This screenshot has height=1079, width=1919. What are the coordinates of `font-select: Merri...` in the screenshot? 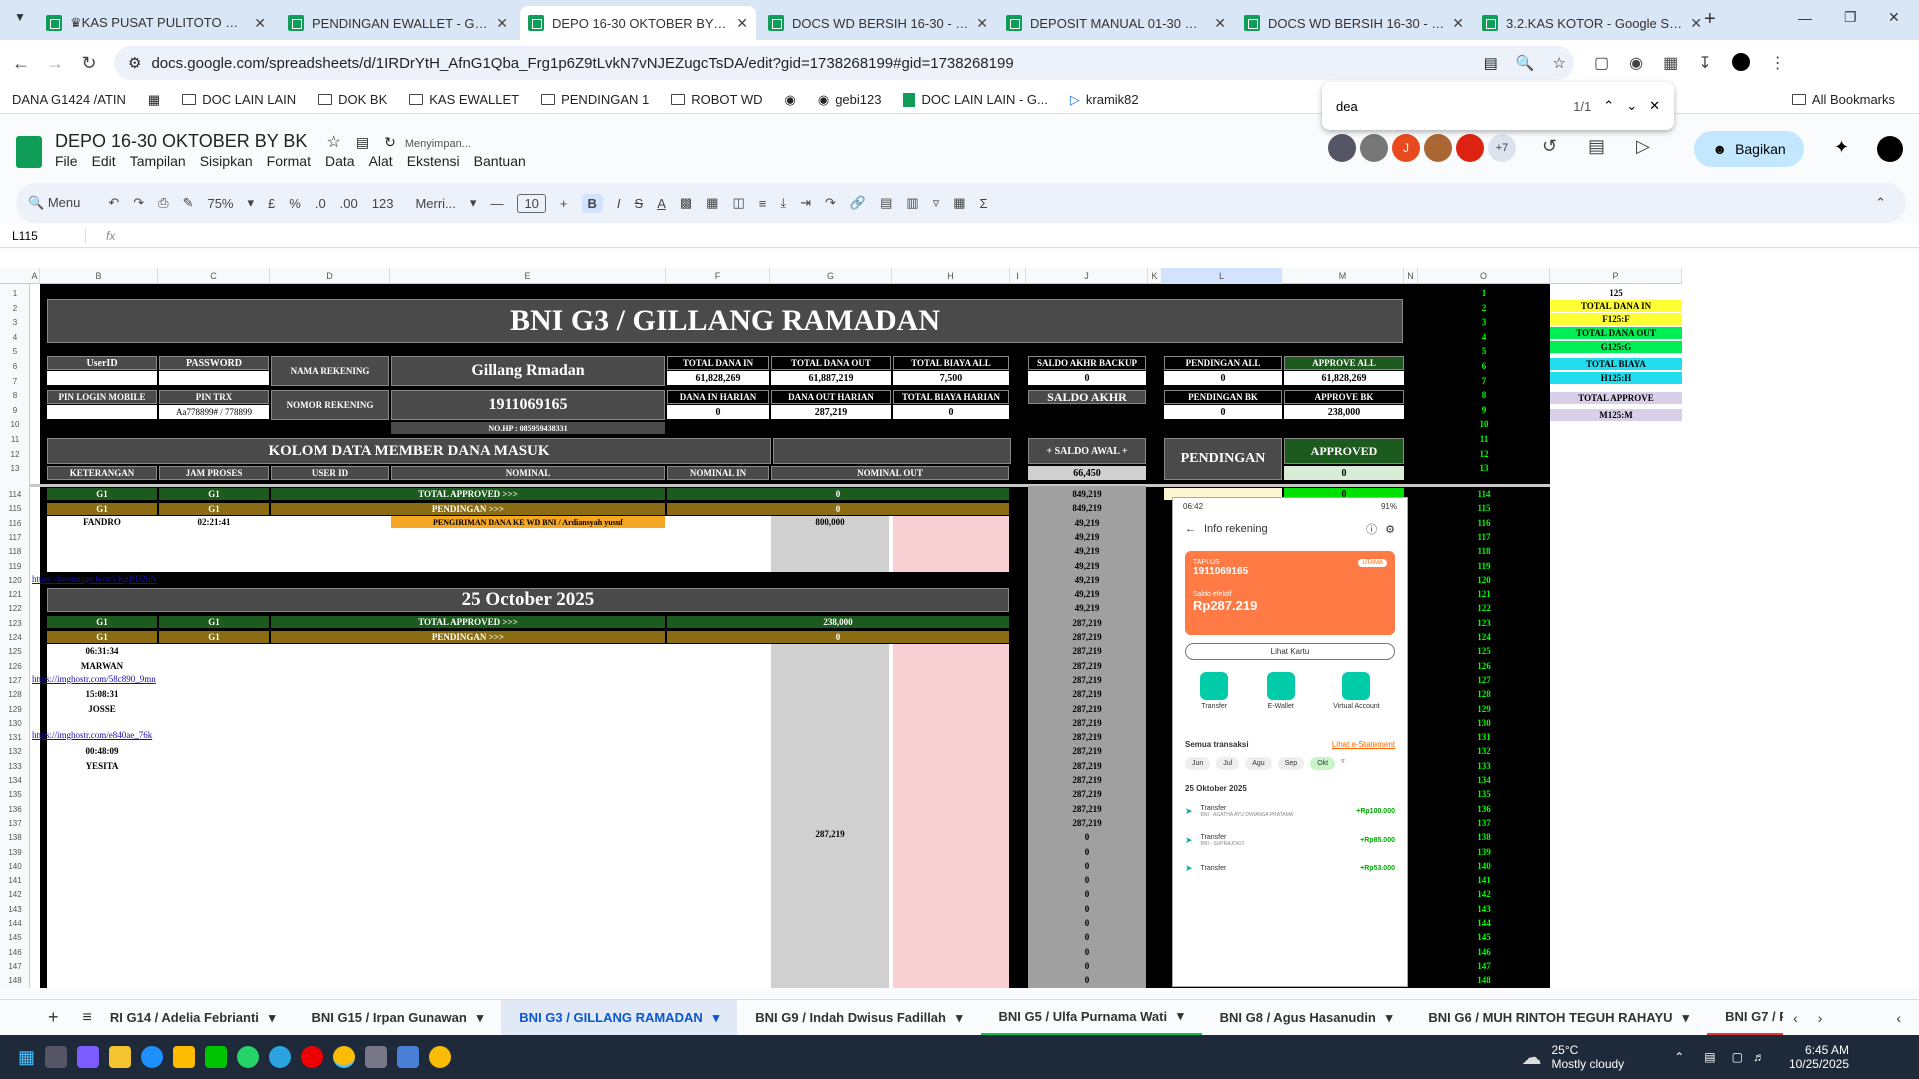 It's located at (435, 203).